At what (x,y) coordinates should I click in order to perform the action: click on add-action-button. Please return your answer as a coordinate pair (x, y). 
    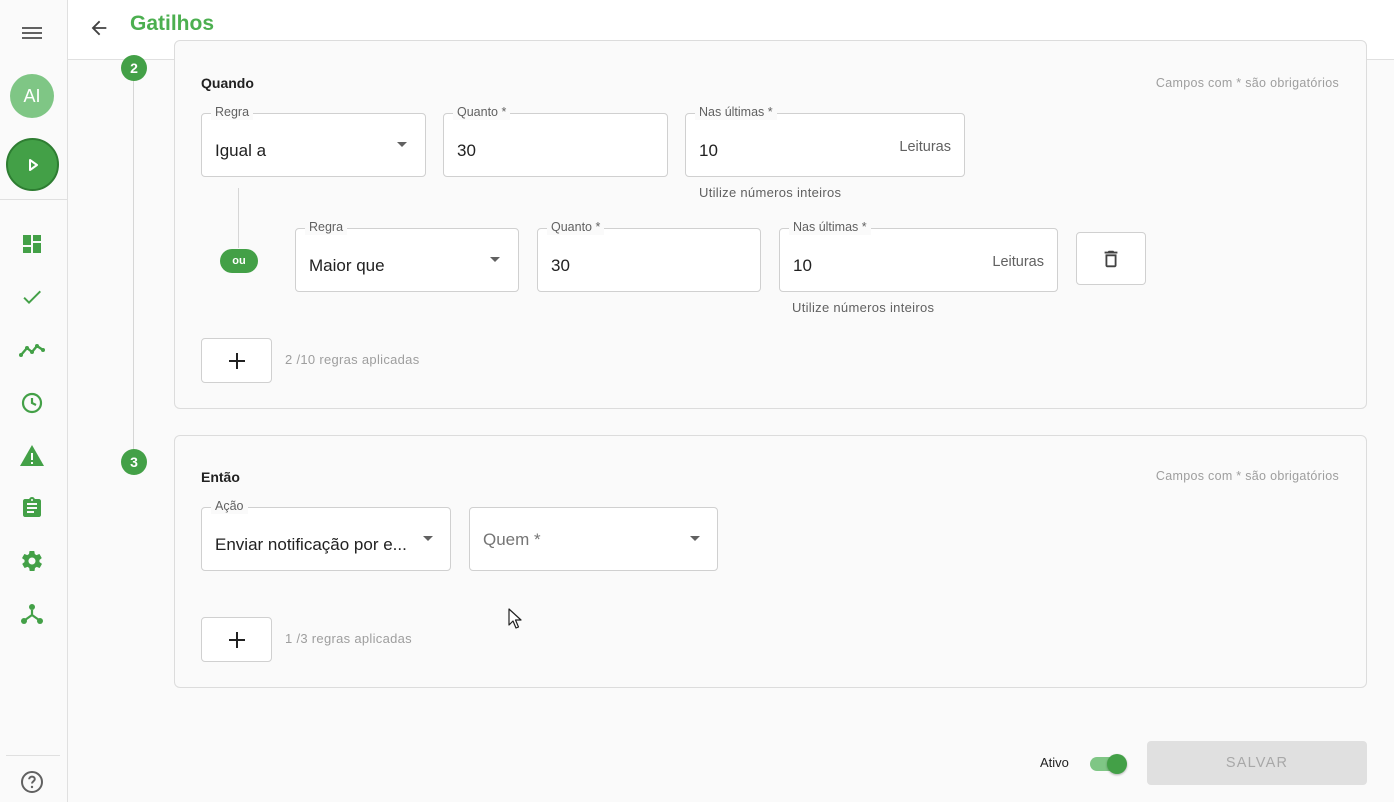
    Looking at the image, I should click on (236, 639).